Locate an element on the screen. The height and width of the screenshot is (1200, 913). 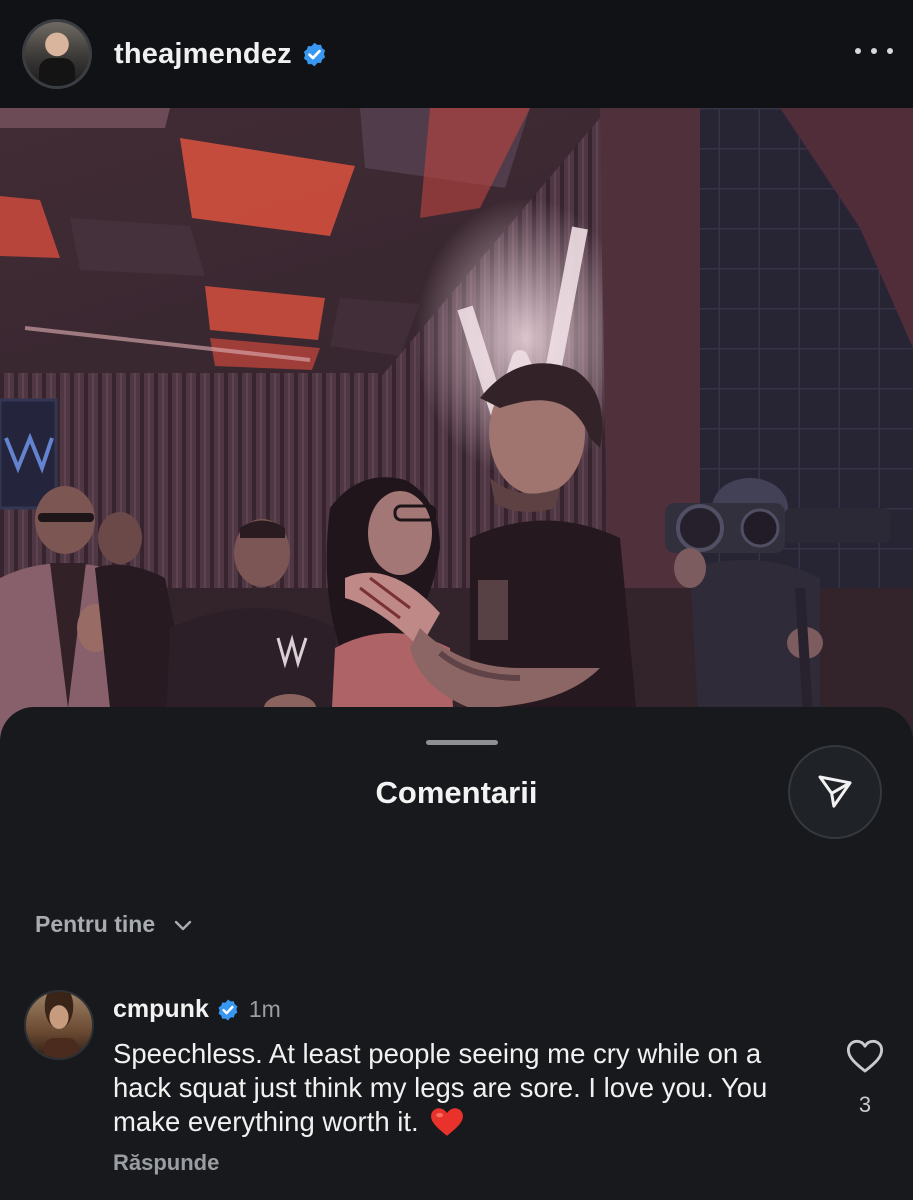
author-username: theajmendez is located at coordinates (203, 54).